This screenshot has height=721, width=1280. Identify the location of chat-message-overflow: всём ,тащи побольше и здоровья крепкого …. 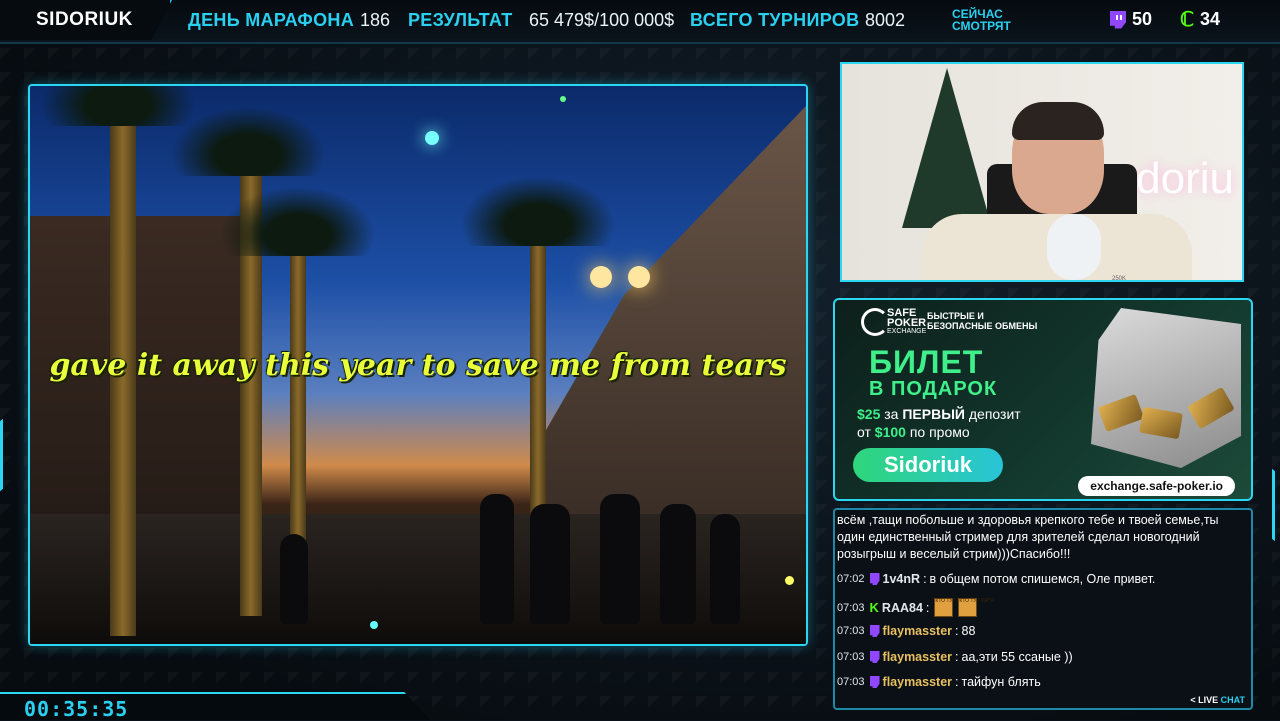
(1028, 537).